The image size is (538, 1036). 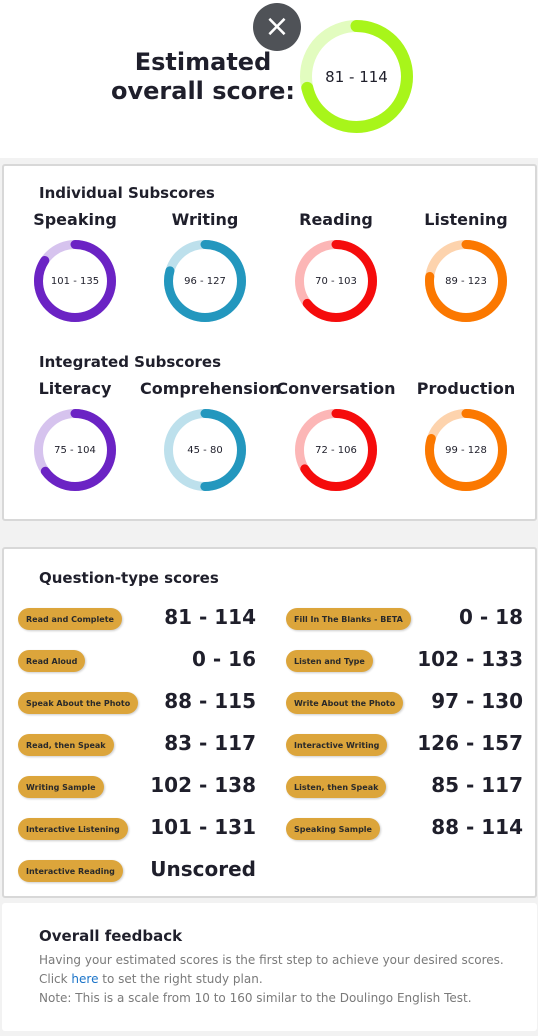 I want to click on question-type-badge: Interactive Listening, so click(x=73, y=829).